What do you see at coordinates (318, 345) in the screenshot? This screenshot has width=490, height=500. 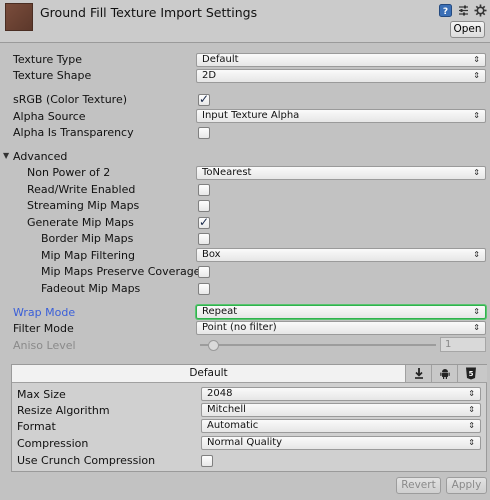 I see `aniso-level-slider-track` at bounding box center [318, 345].